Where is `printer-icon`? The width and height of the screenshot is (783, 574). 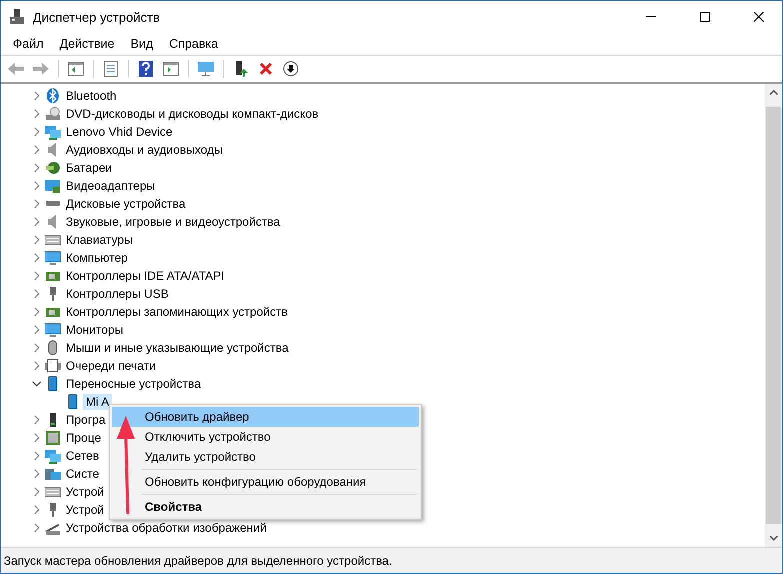 printer-icon is located at coordinates (53, 366).